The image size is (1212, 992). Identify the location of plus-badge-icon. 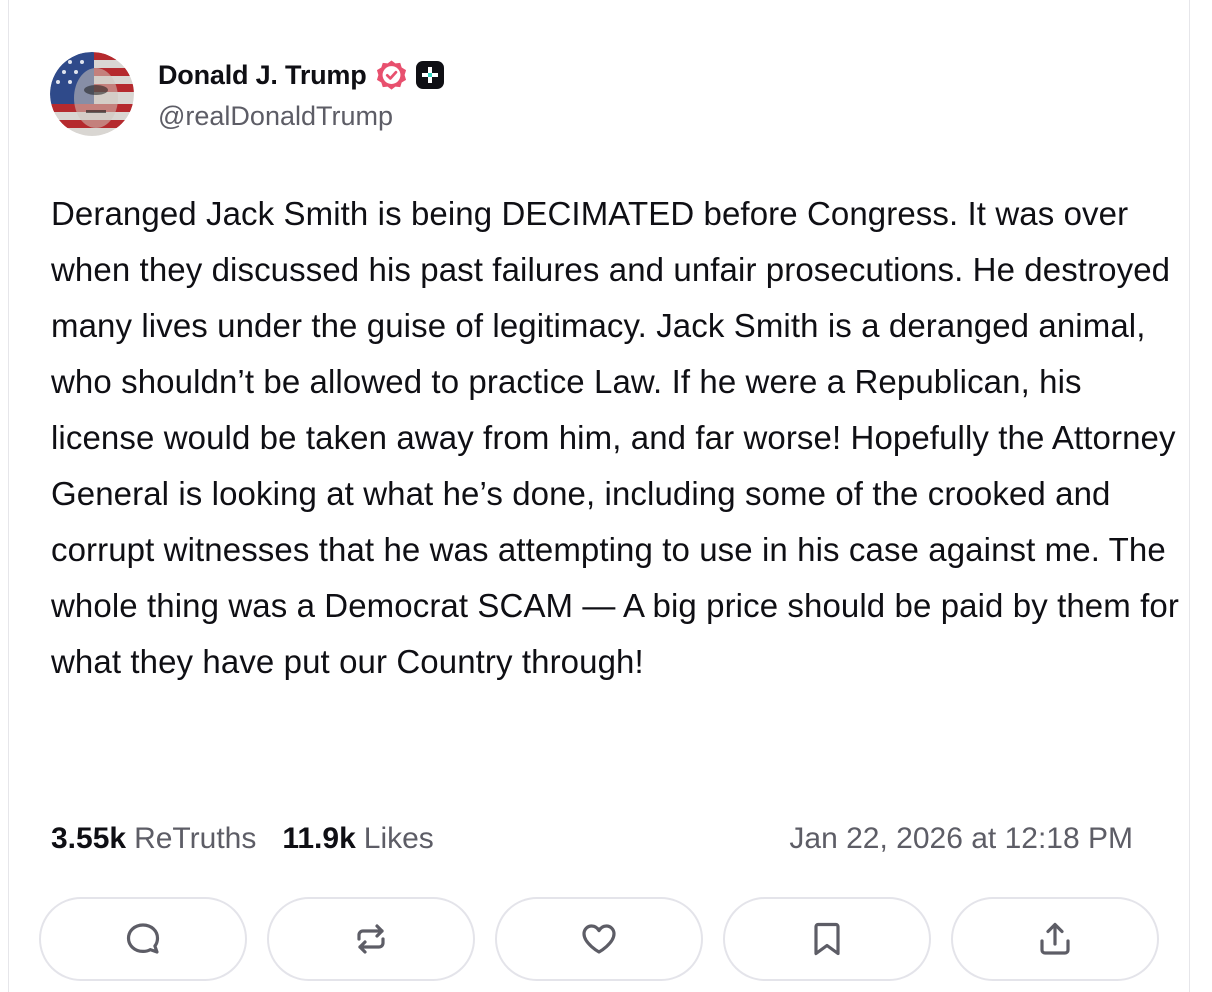
(430, 75).